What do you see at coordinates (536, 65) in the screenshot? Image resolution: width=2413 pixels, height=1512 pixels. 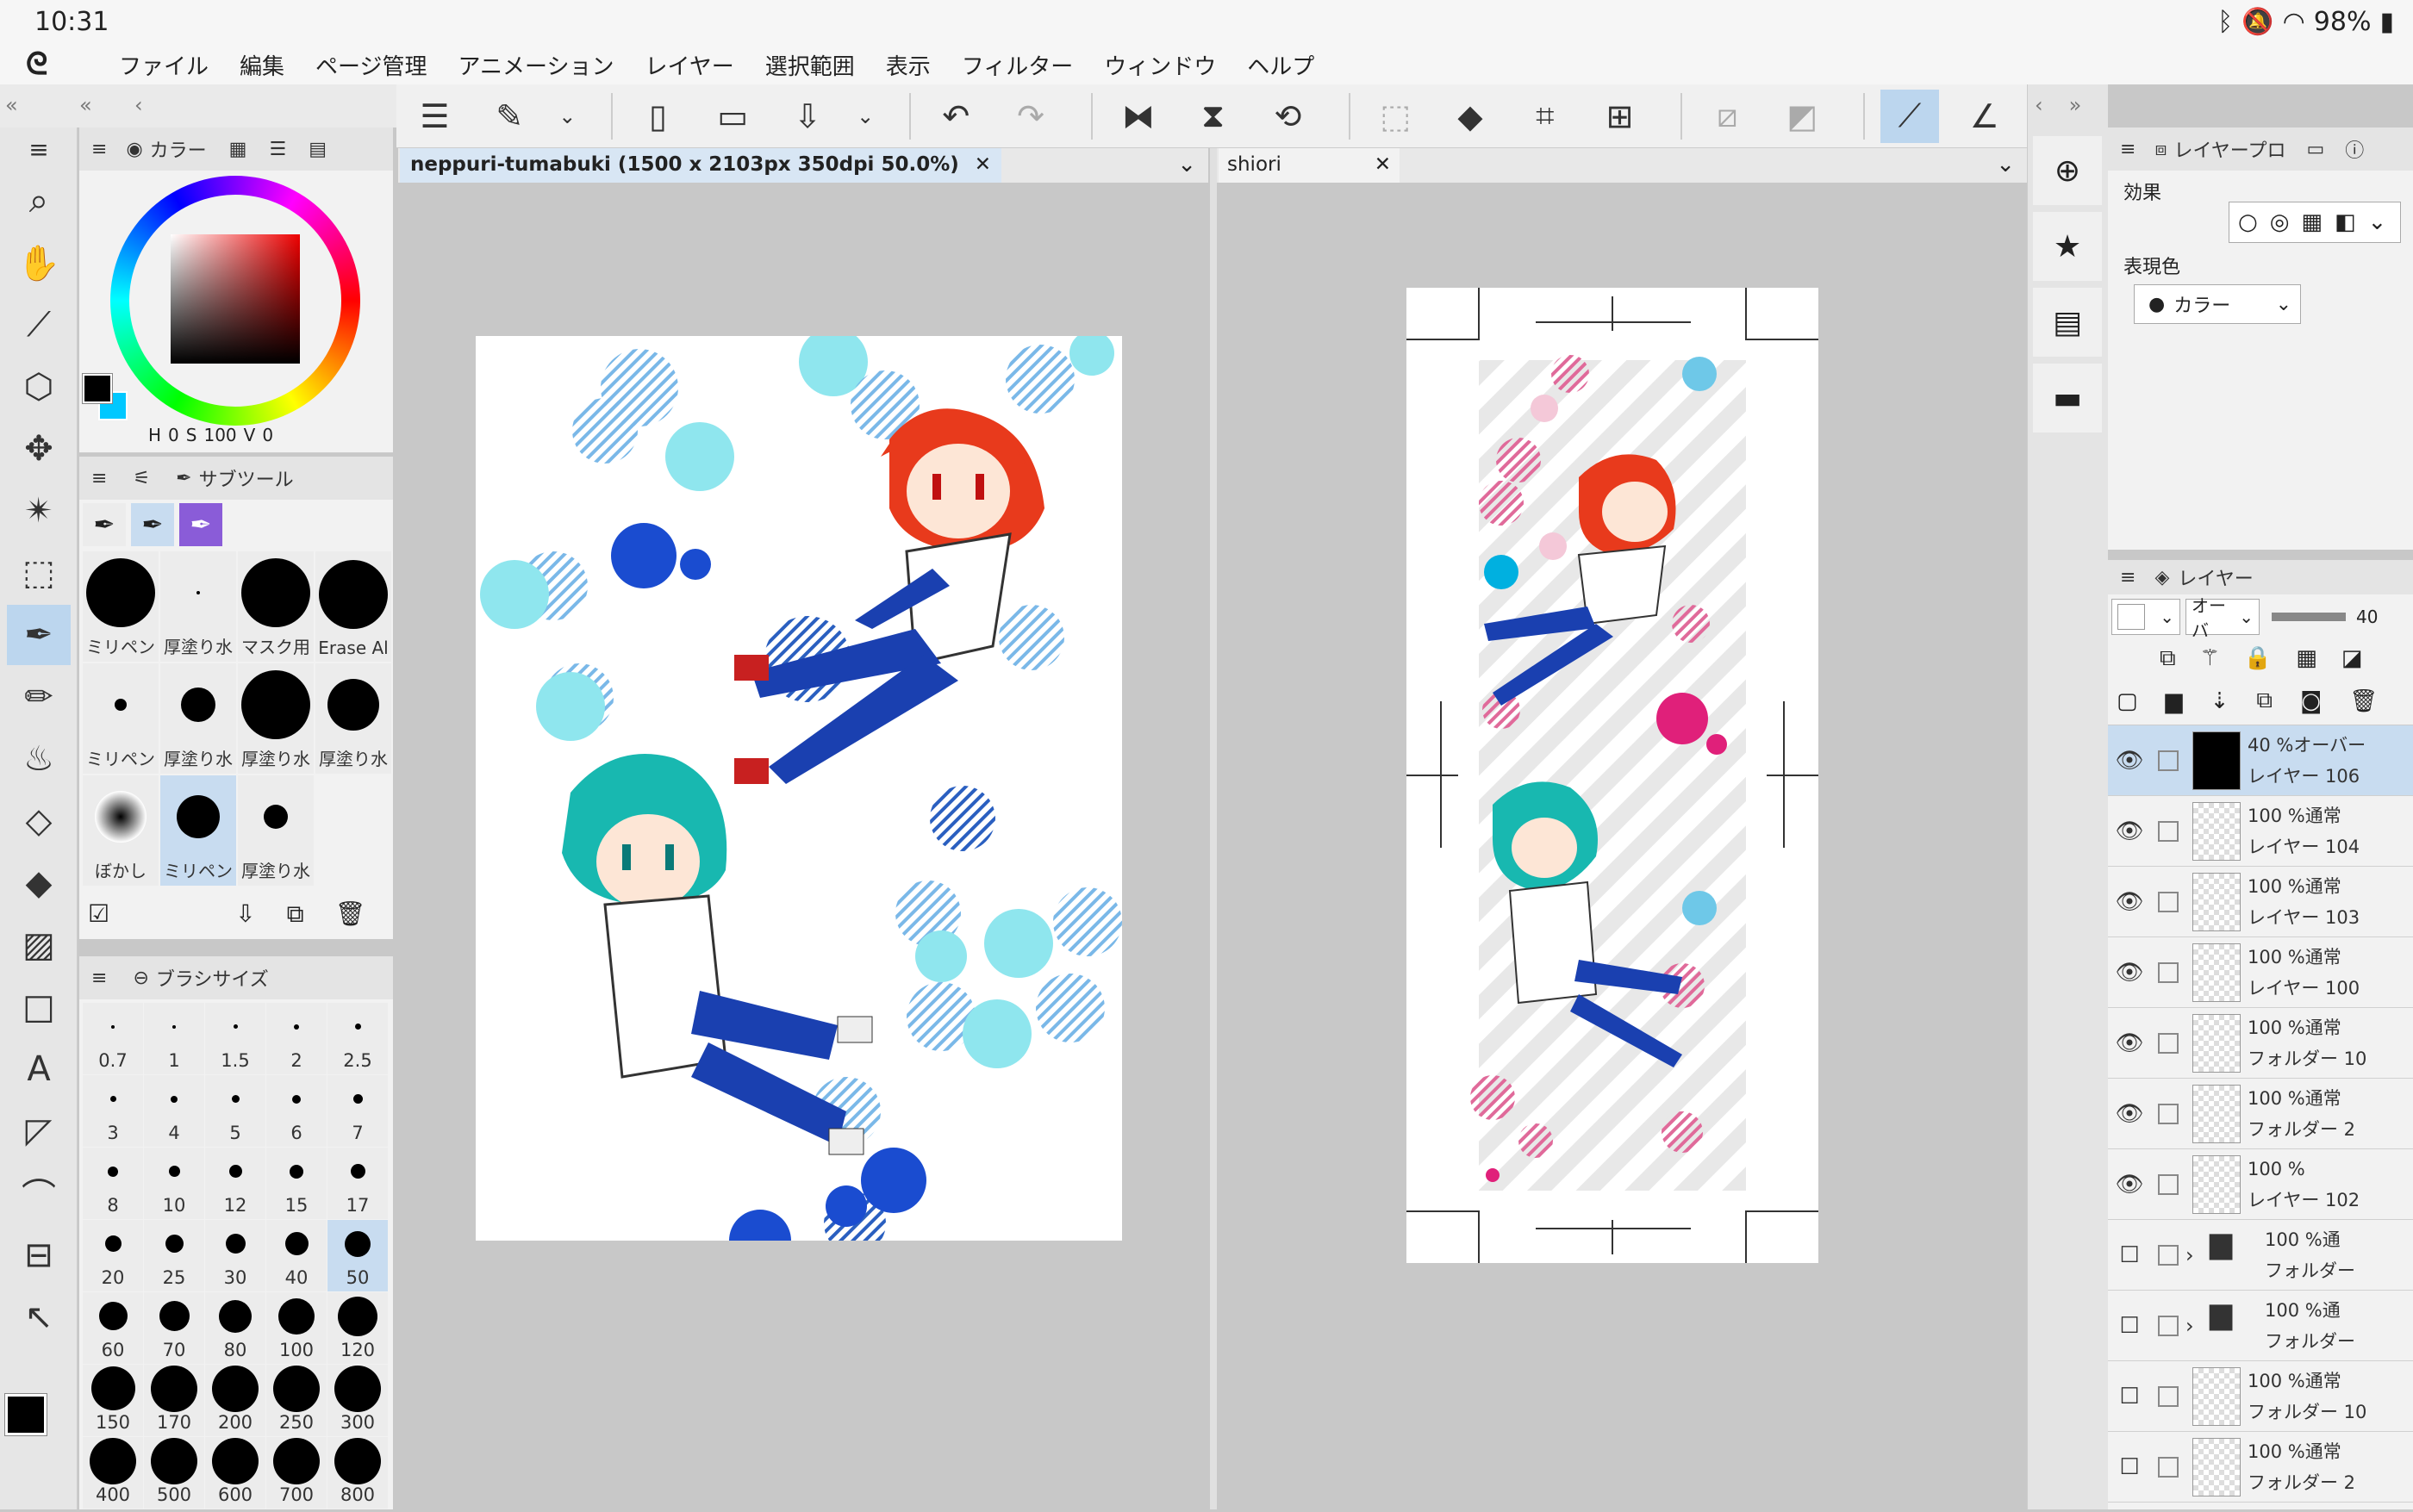 I see `menu-animation: アニメーション` at bounding box center [536, 65].